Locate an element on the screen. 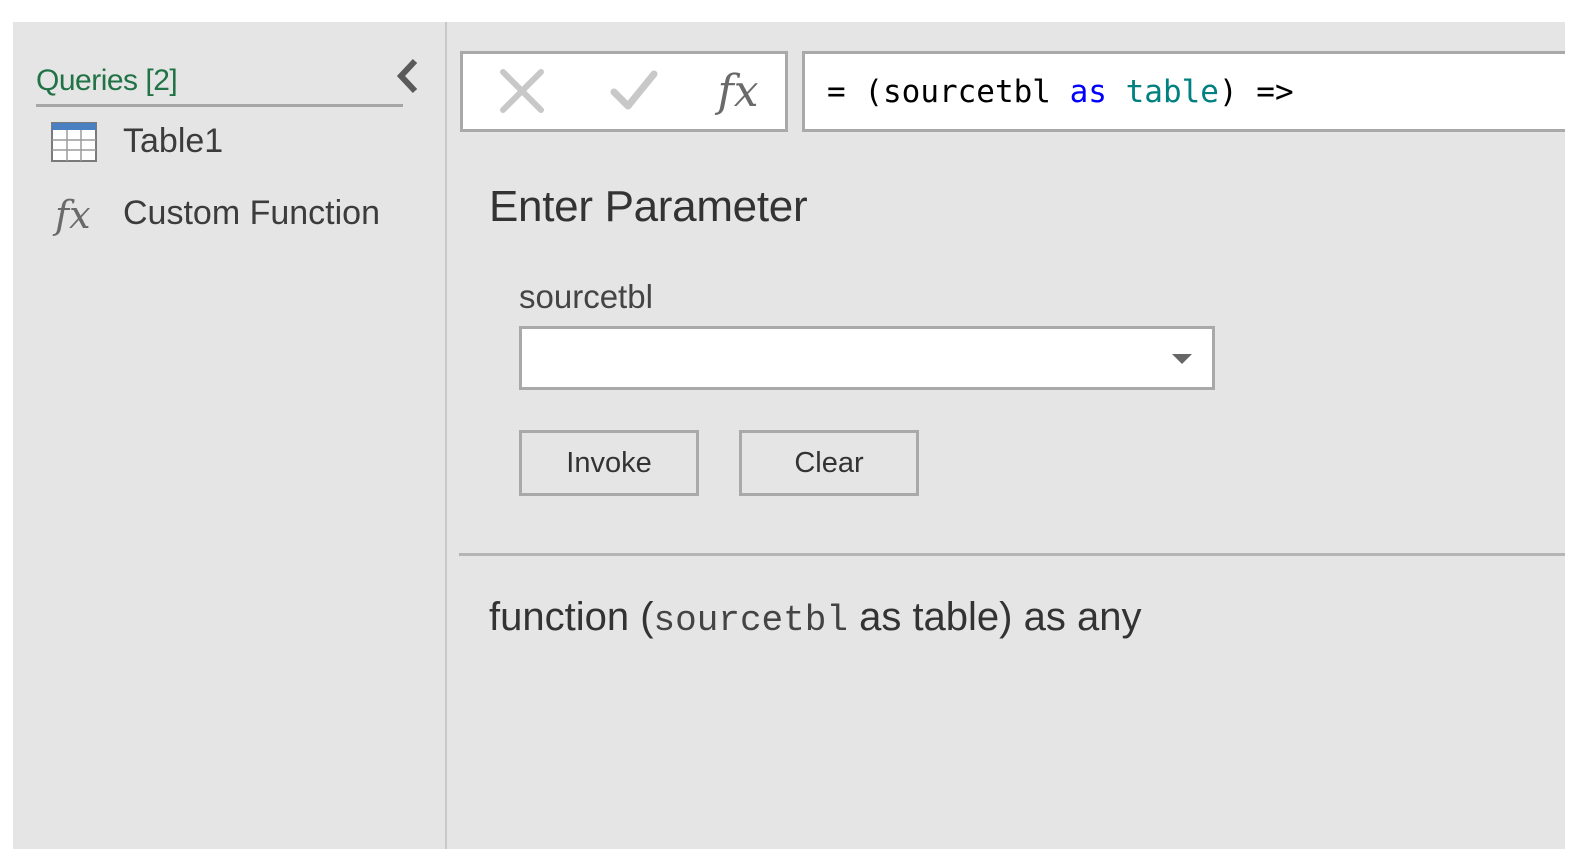  query-item-label: Table1 is located at coordinates (173, 141).